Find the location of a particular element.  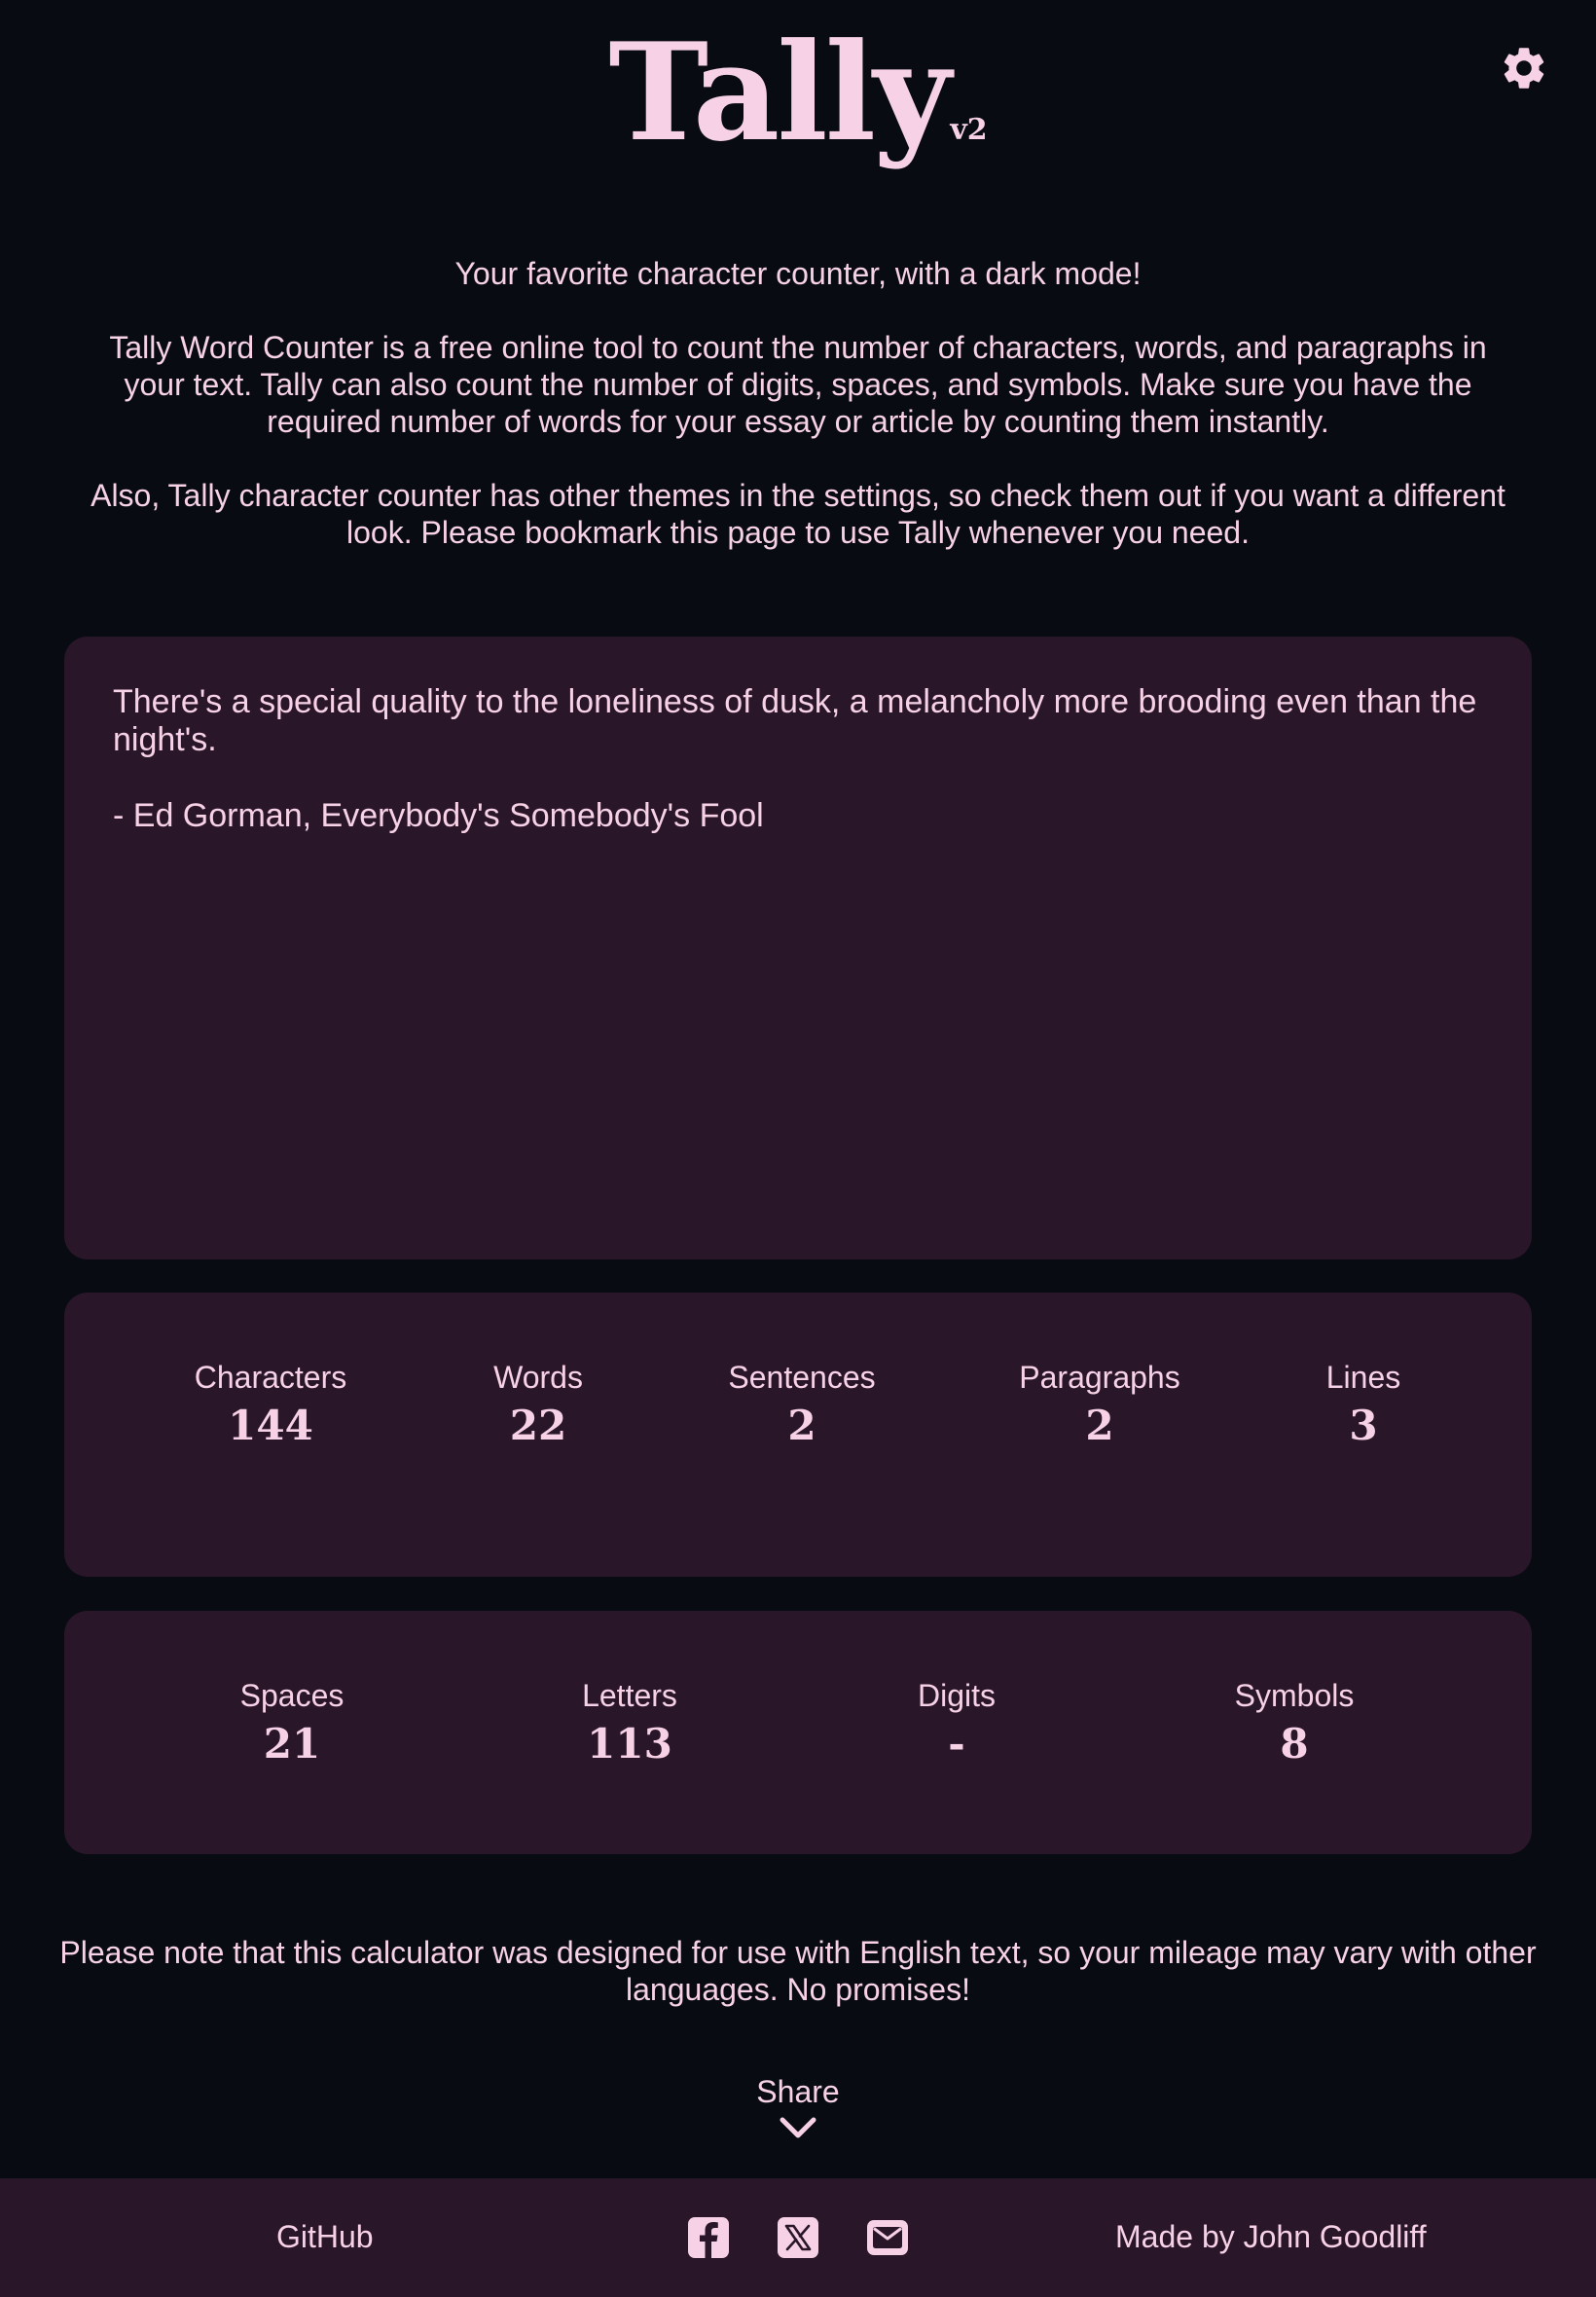

facebook-share-button is located at coordinates (709, 2237).